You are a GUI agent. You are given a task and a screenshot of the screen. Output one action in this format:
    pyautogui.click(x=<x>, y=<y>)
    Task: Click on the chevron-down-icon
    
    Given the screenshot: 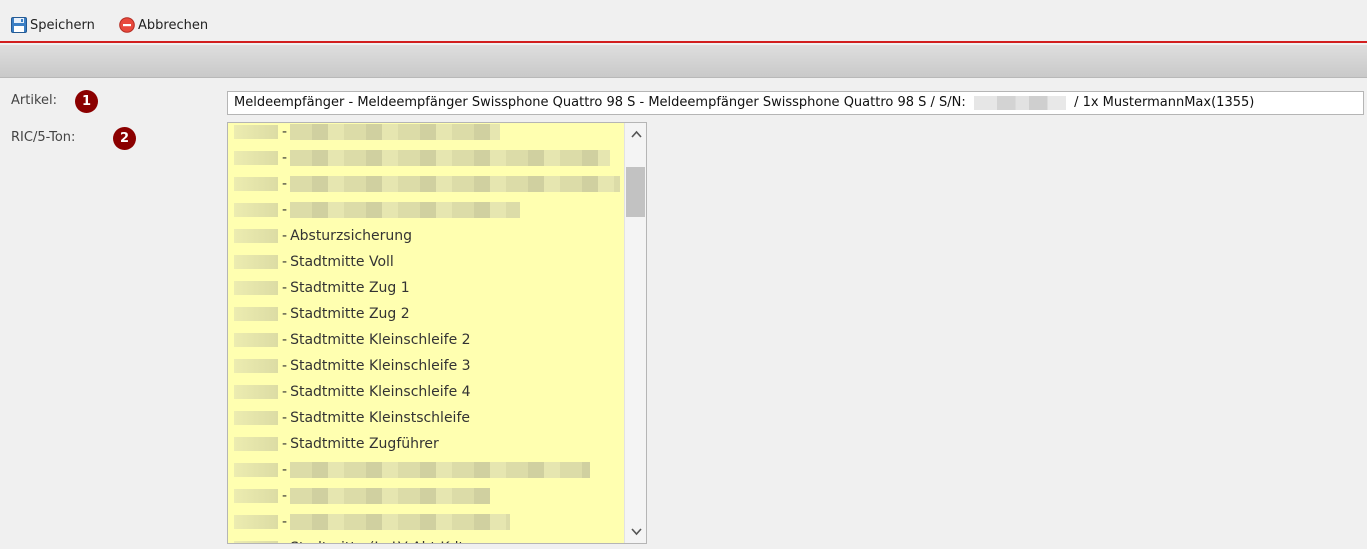 What is the action you would take?
    pyautogui.click(x=635, y=532)
    